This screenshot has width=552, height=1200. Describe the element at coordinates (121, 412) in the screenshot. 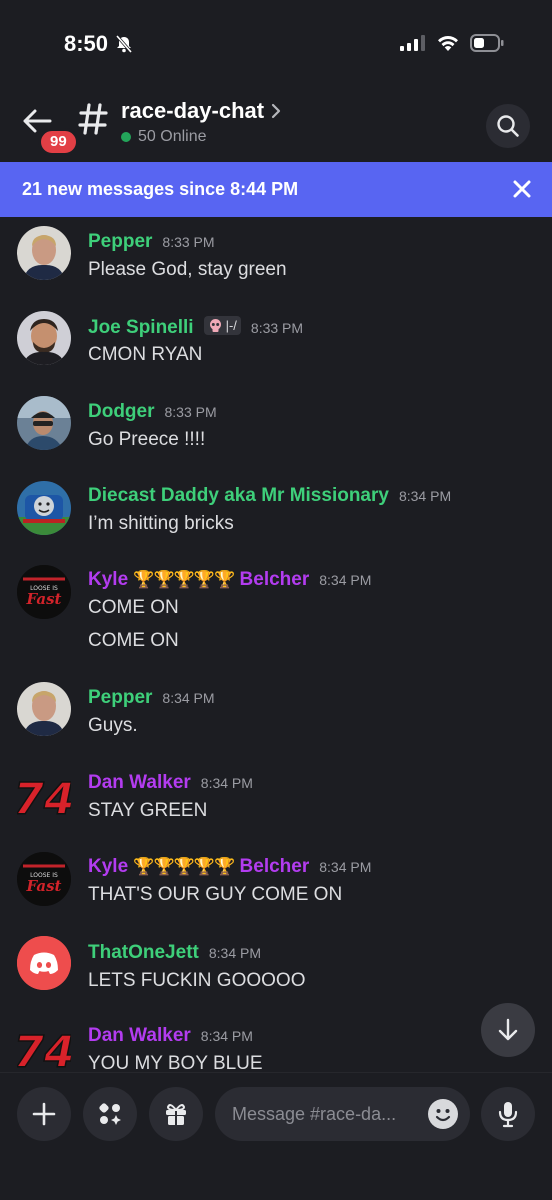

I see `author-name: Dodger` at that location.